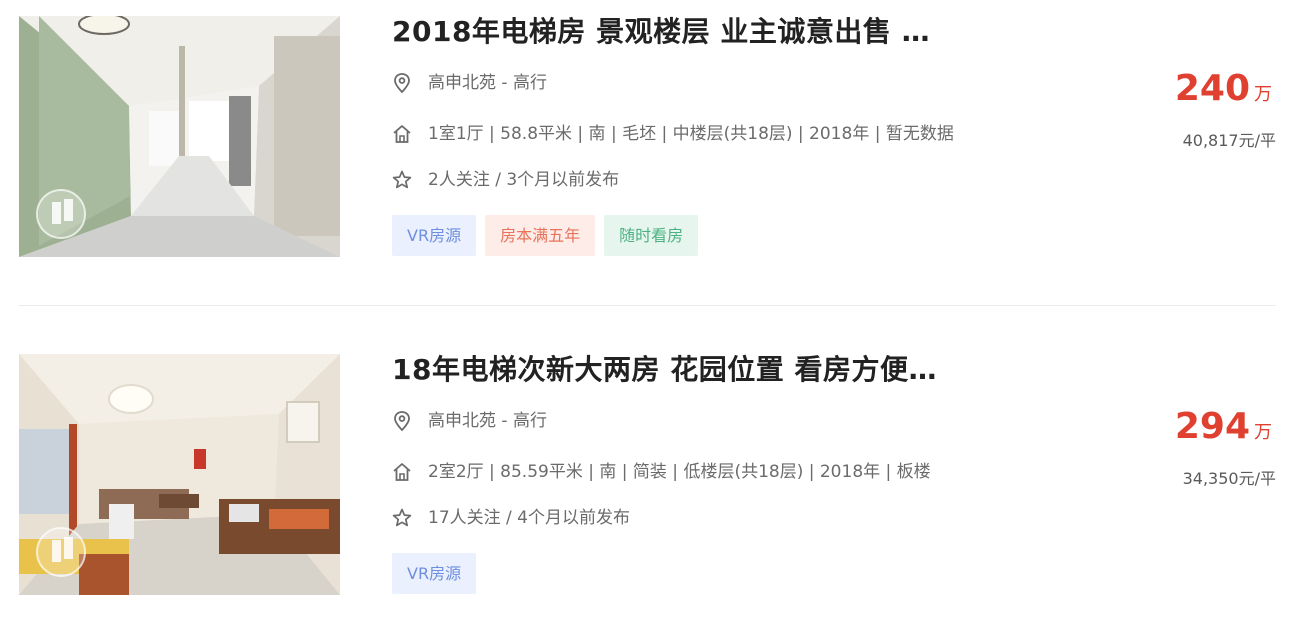 This screenshot has width=1290, height=620. What do you see at coordinates (1229, 140) in the screenshot?
I see `unit-price: 40,817元/平` at bounding box center [1229, 140].